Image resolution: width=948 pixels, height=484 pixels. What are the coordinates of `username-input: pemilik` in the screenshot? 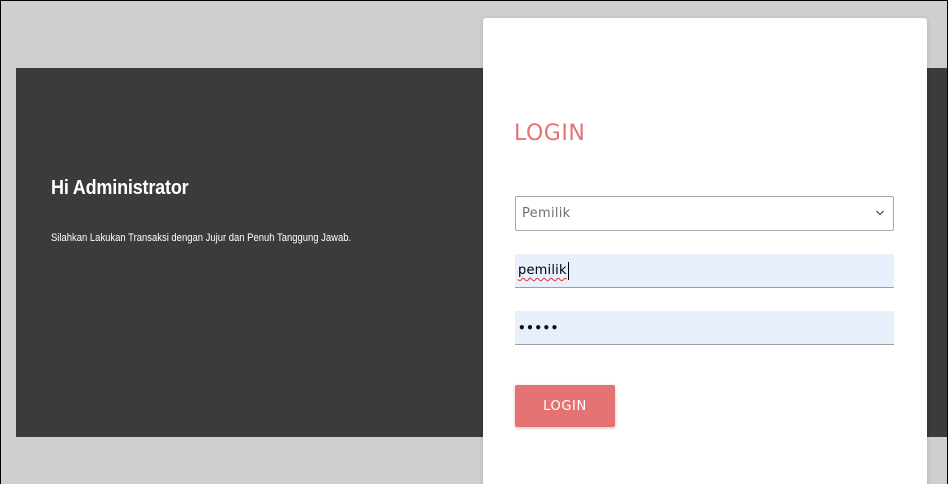 It's located at (704, 271).